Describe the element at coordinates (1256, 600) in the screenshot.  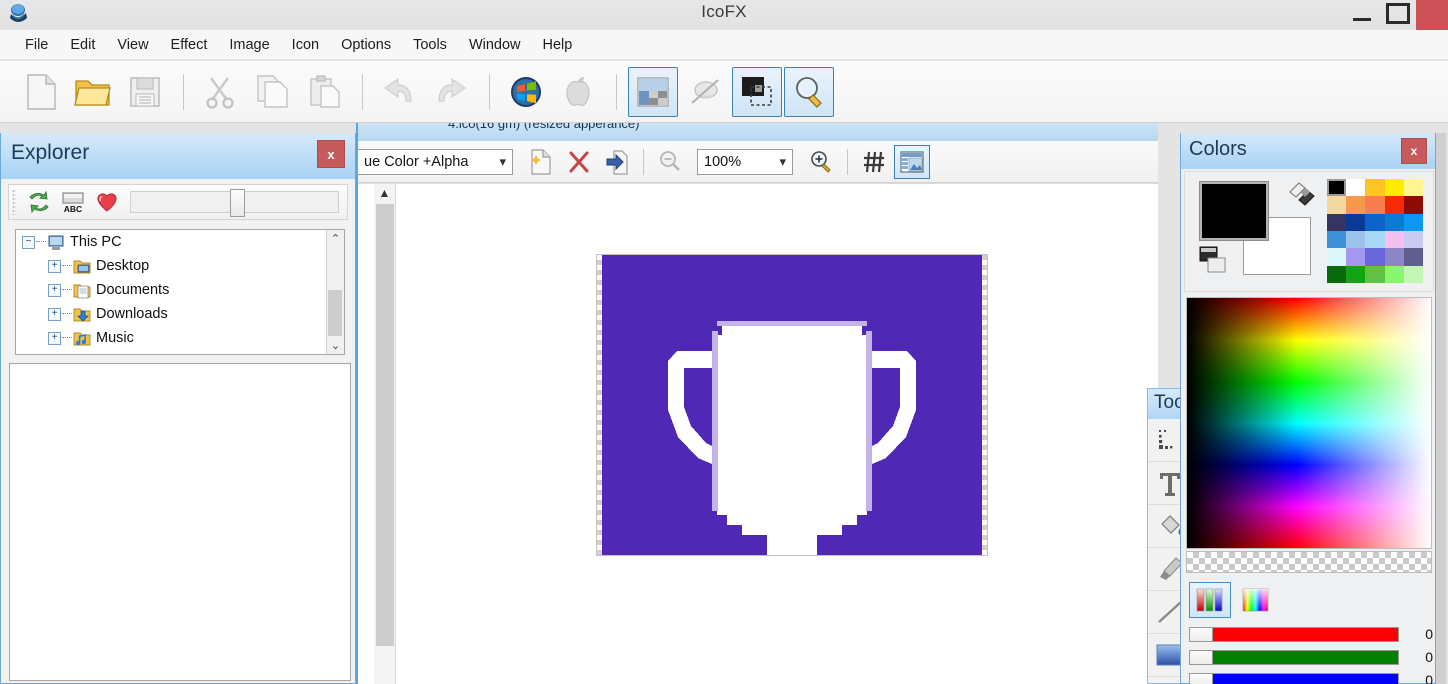
I see `color-wheel-button` at that location.